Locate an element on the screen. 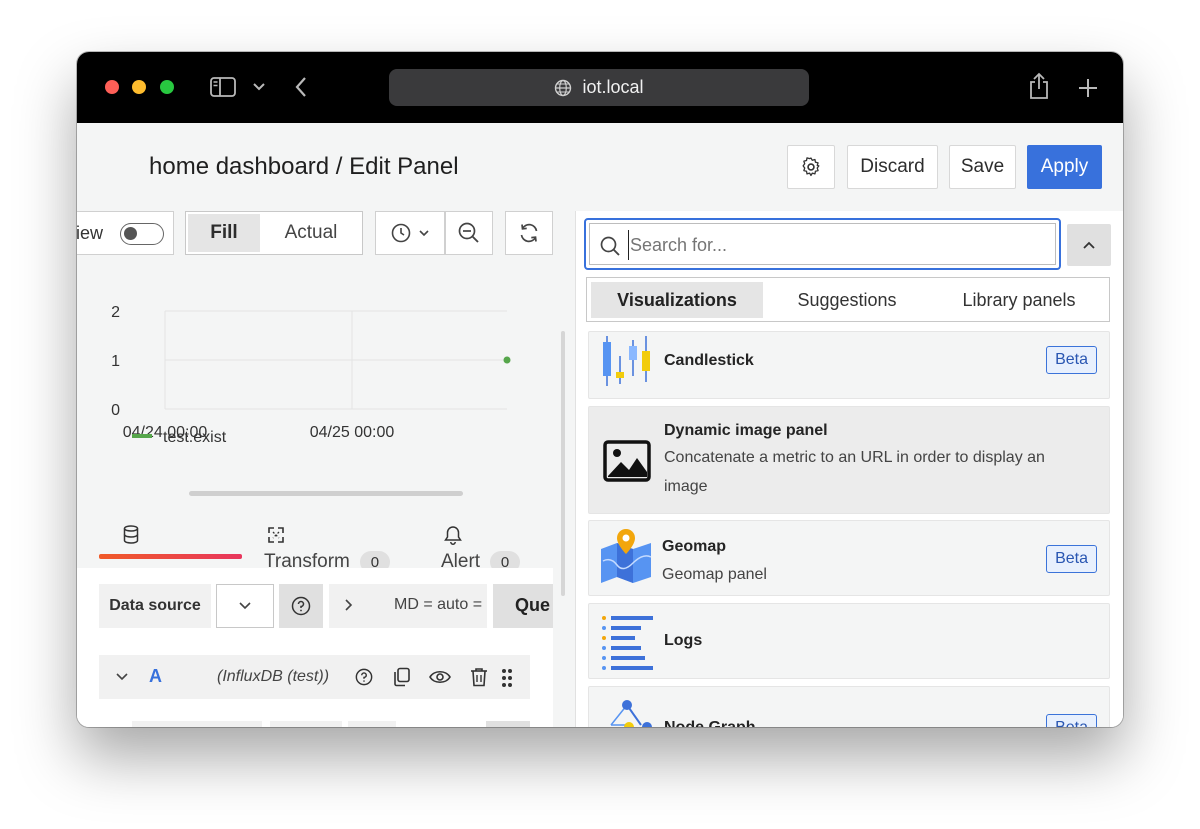 The height and width of the screenshot is (829, 1200). search-icon is located at coordinates (610, 246).